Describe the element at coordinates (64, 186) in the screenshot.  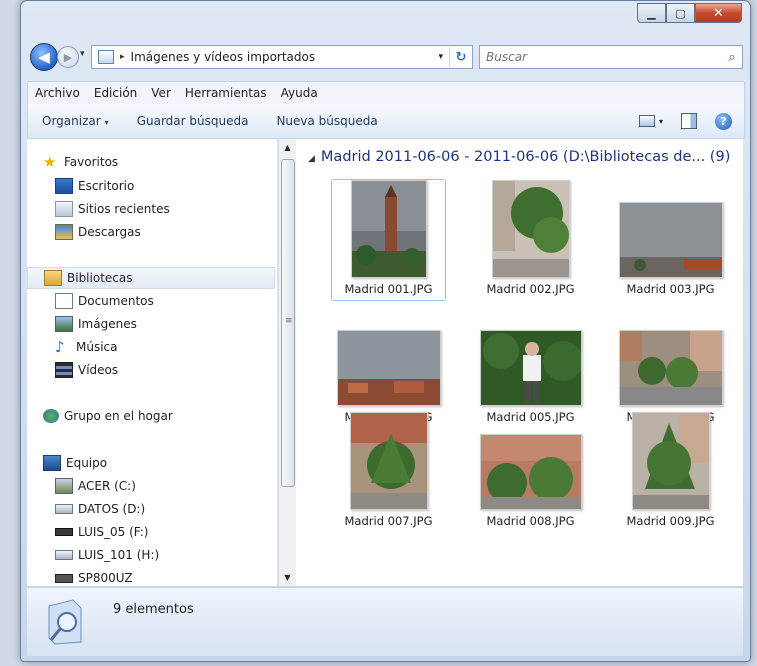
I see `desktop-icon` at that location.